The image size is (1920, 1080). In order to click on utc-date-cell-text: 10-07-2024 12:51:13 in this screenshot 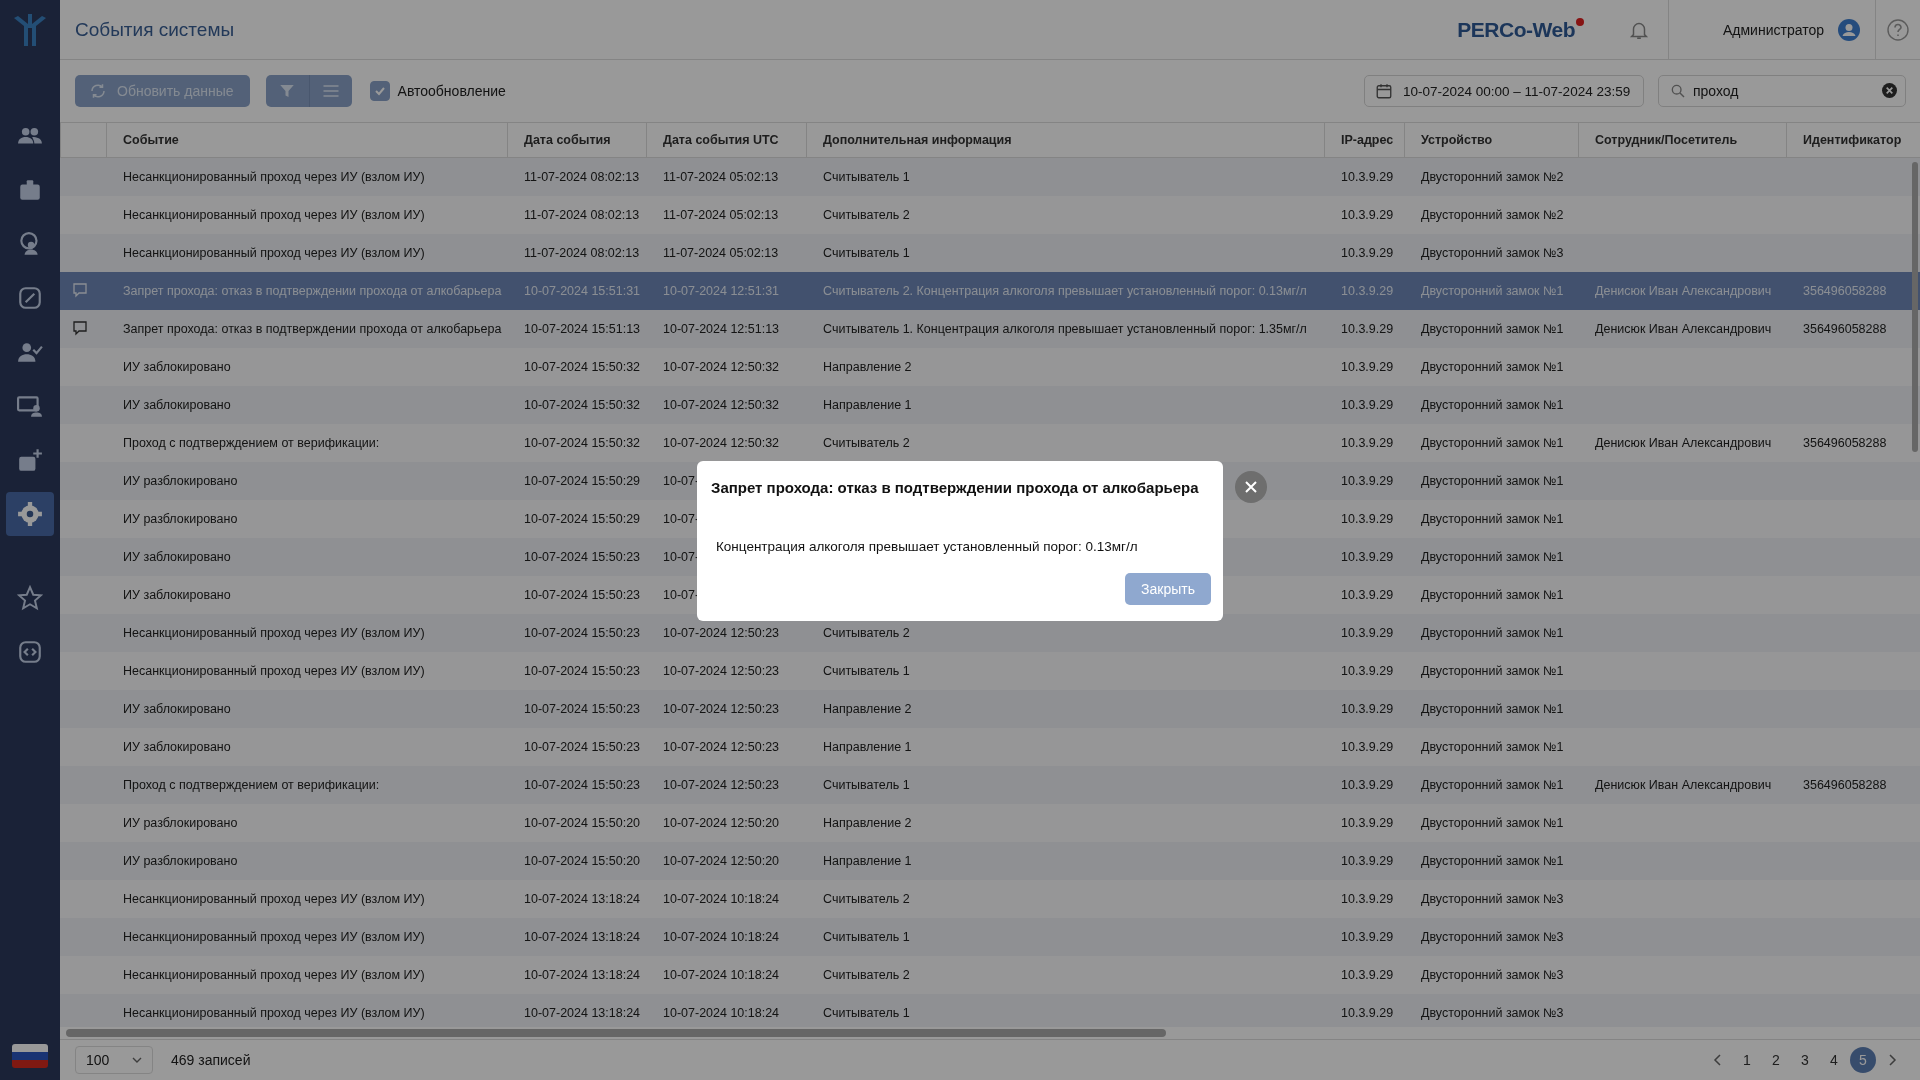, I will do `click(721, 329)`.